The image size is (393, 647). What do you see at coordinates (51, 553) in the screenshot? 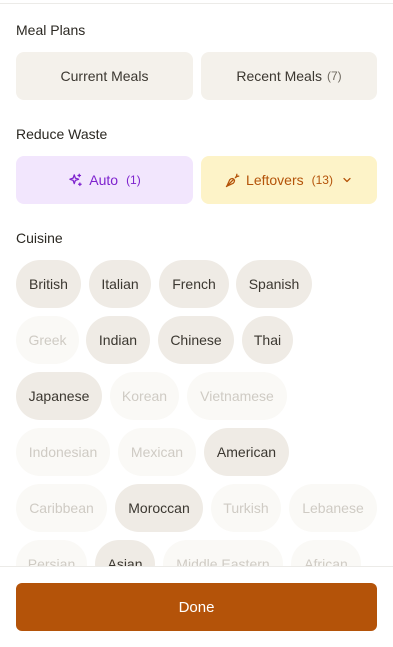
I see `cuisine-chip-persian: Persian` at bounding box center [51, 553].